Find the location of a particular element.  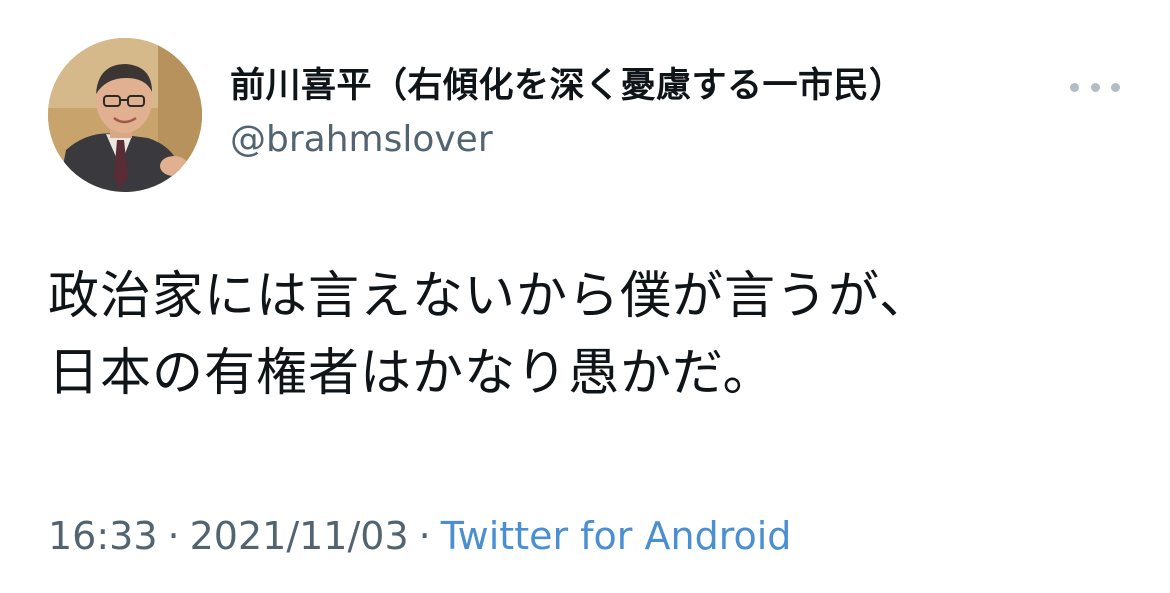

display-name: 前川喜平（右傾化を深く憂慮する一市民） is located at coordinates (567, 86).